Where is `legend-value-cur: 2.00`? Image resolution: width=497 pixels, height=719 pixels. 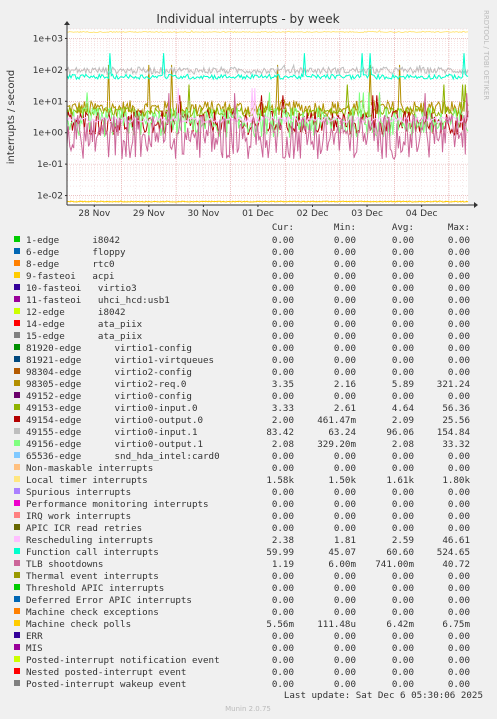 legend-value-cur: 2.00 is located at coordinates (283, 420).